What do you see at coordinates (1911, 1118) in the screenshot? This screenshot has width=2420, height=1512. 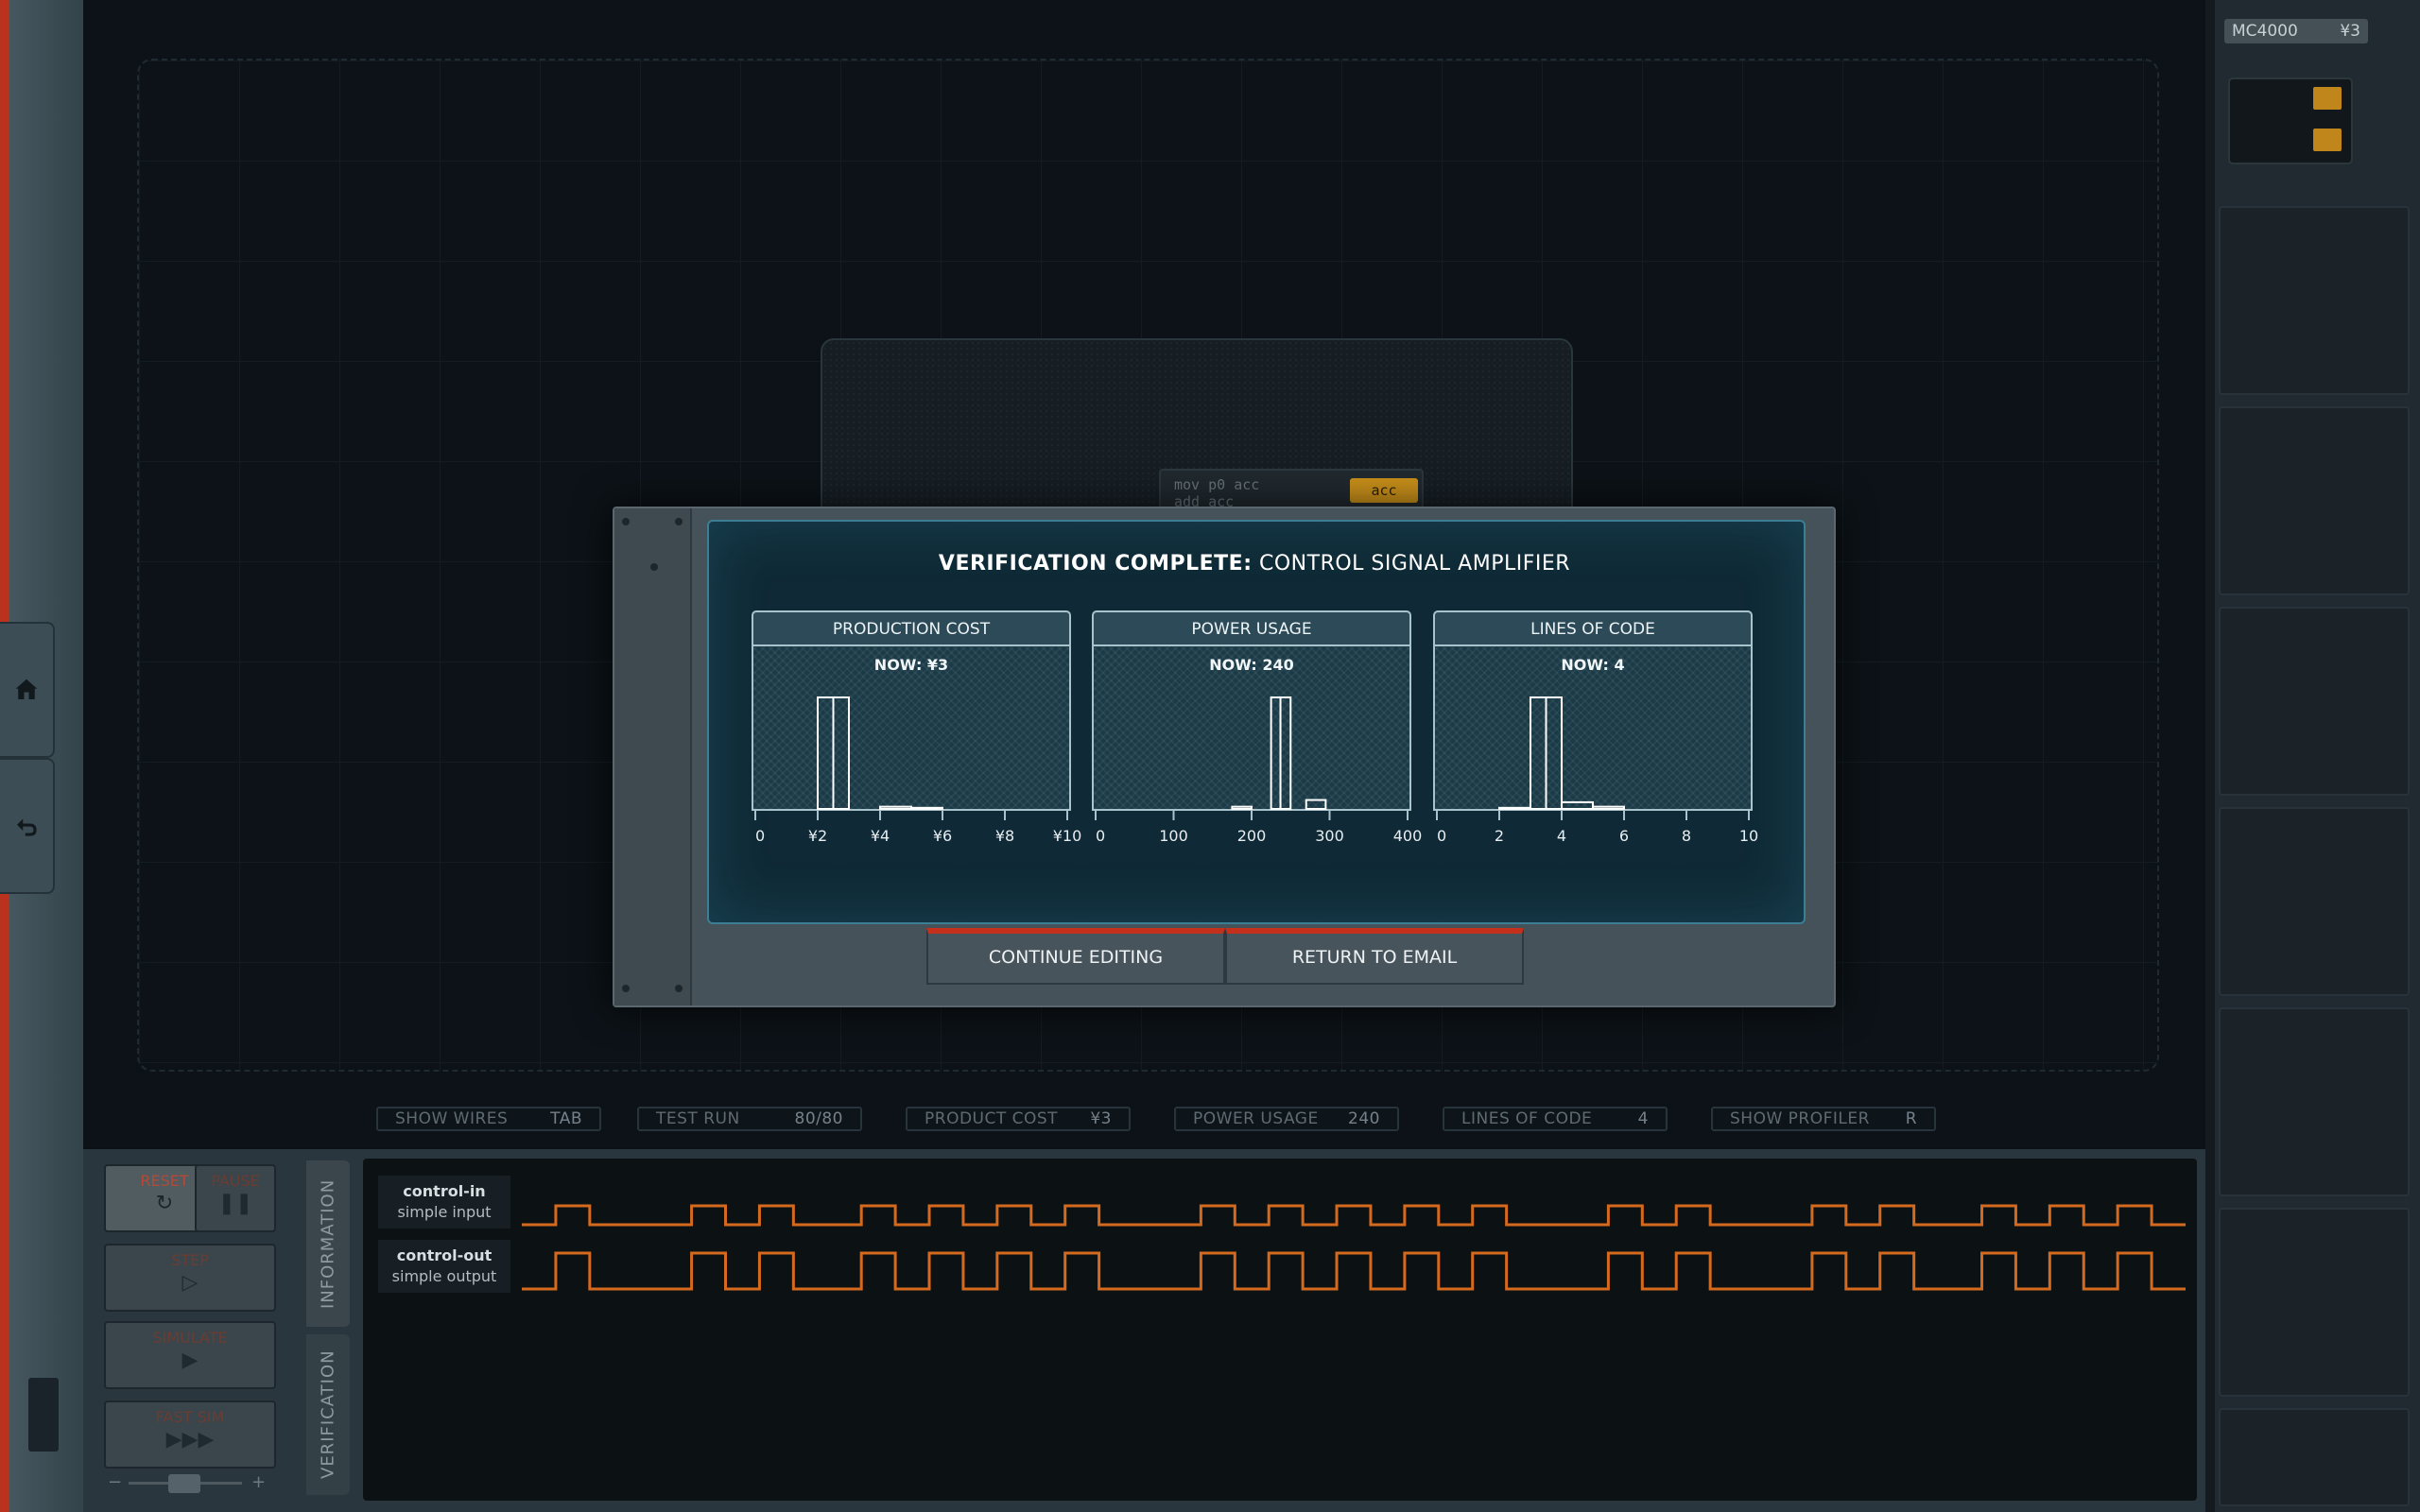 I see `stat-value: R` at bounding box center [1911, 1118].